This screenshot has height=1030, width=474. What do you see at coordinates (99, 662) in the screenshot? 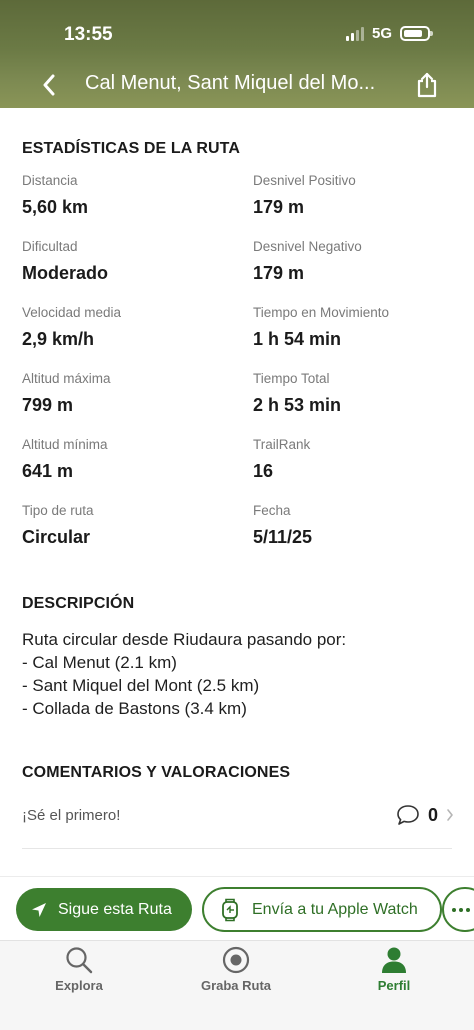
I see `description-line: - Cal Menut (2.1 km)` at bounding box center [99, 662].